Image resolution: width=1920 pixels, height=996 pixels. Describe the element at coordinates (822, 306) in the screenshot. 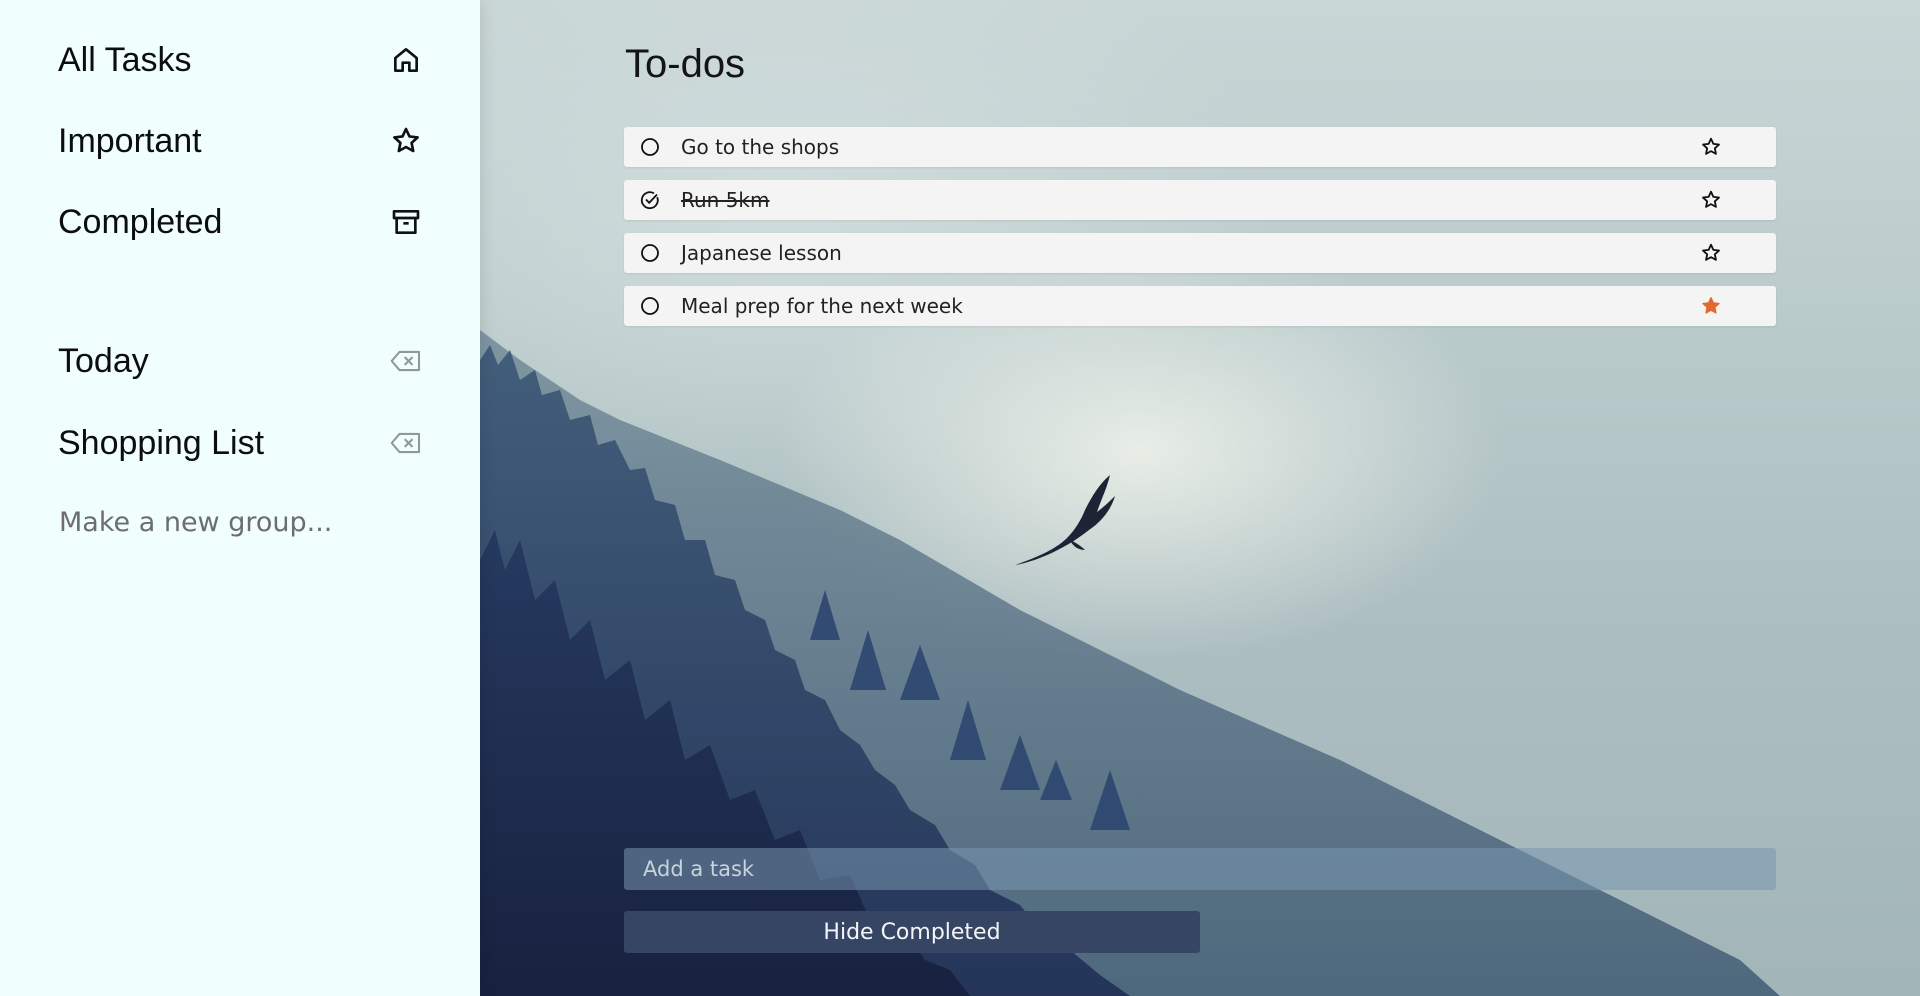

I see `task-text: Meal prep for the next week` at that location.